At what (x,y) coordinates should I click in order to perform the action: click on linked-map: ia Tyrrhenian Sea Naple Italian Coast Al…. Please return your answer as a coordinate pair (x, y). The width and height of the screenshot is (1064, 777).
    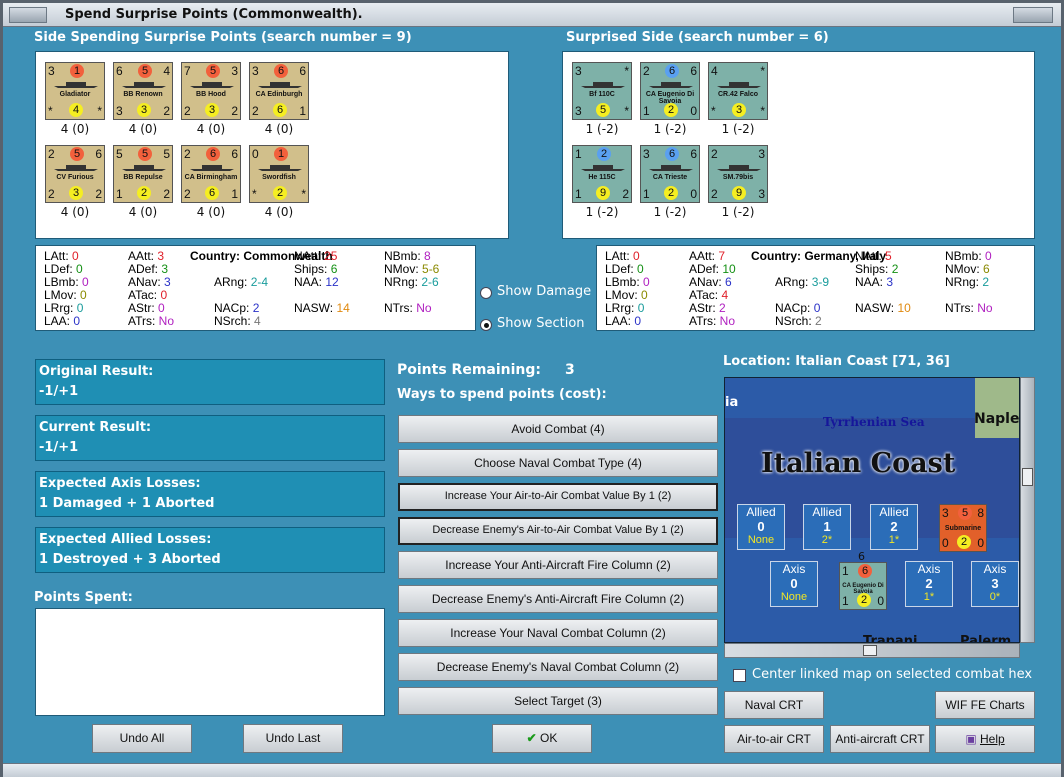
    Looking at the image, I should click on (872, 510).